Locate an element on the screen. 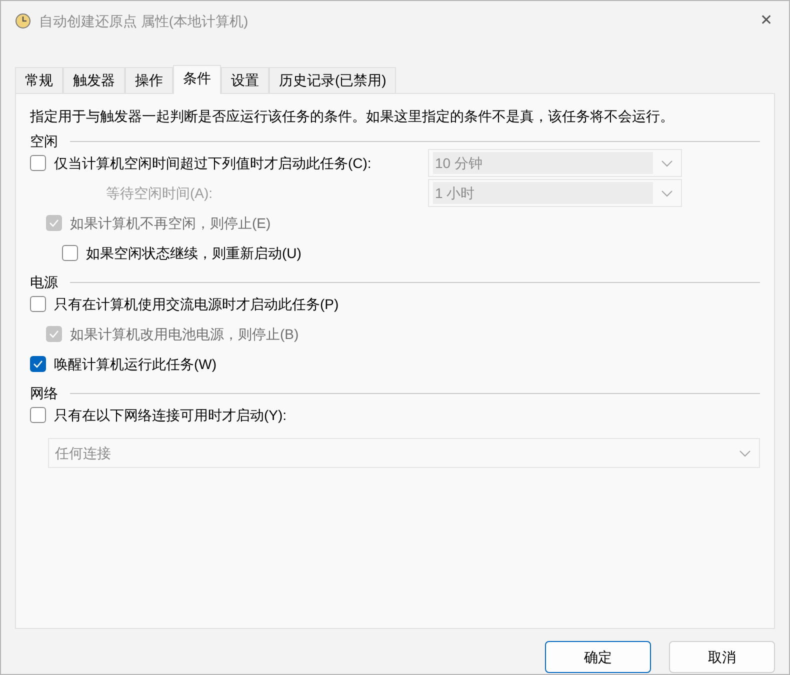 This screenshot has height=675, width=790. checkbox-label: 只有在计算机使用交流电源时才启动此任务(P) is located at coordinates (196, 304).